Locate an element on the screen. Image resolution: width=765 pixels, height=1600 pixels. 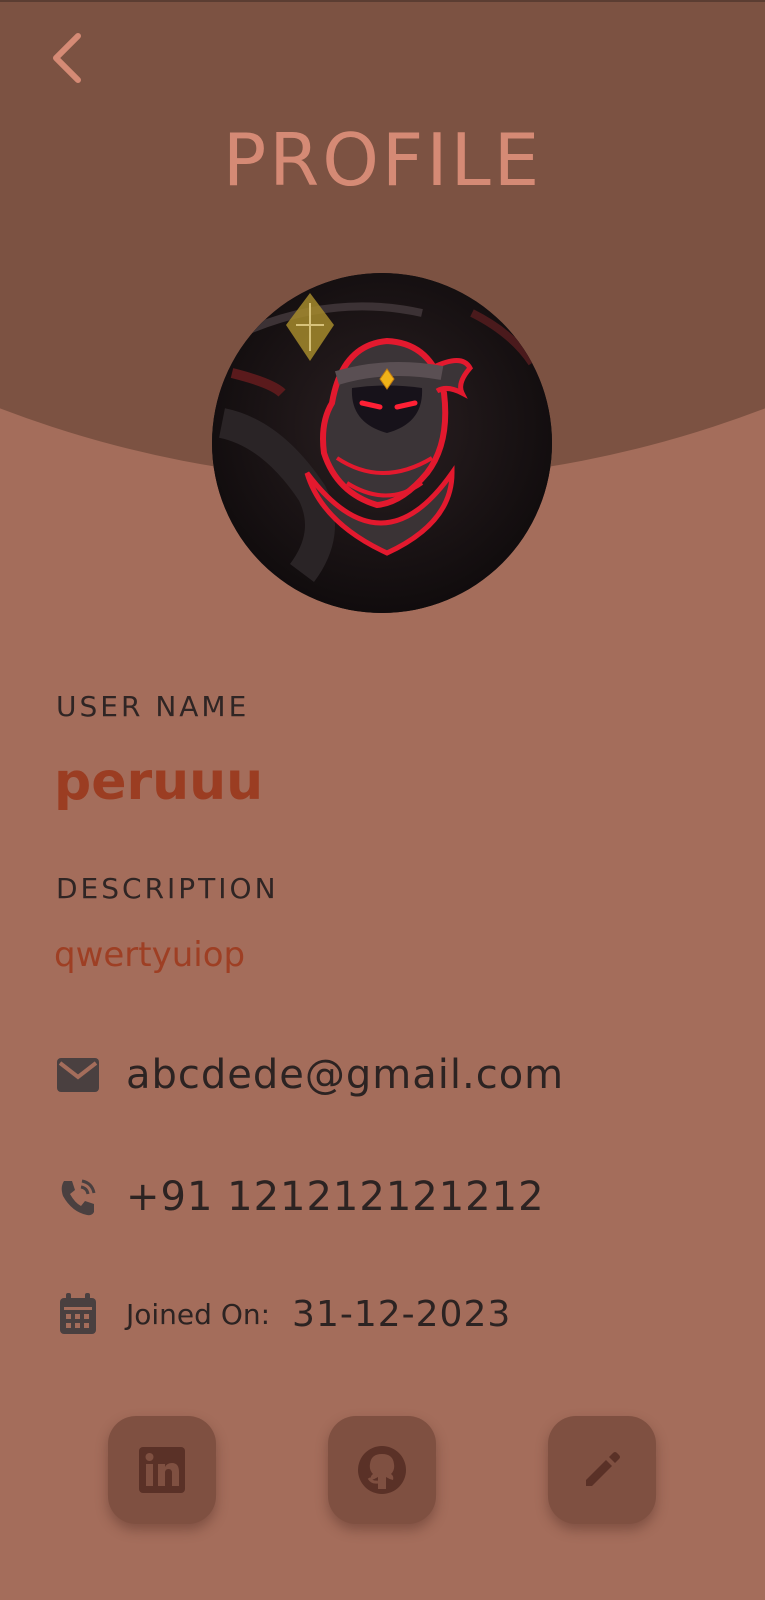
email-icon is located at coordinates (78, 1075).